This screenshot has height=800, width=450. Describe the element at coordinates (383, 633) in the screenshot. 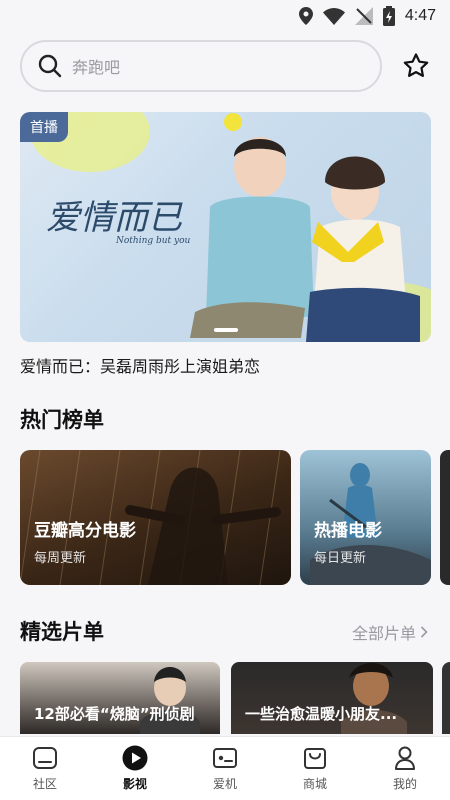

I see `all-lists-label: 全部片单` at that location.